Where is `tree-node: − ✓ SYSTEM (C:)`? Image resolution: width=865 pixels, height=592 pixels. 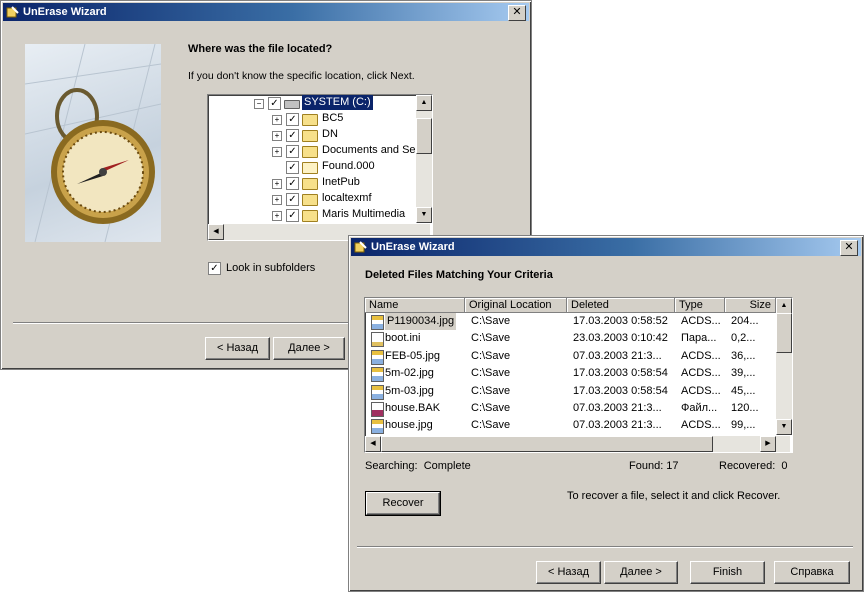 tree-node: − ✓ SYSTEM (C:) is located at coordinates (311, 103).